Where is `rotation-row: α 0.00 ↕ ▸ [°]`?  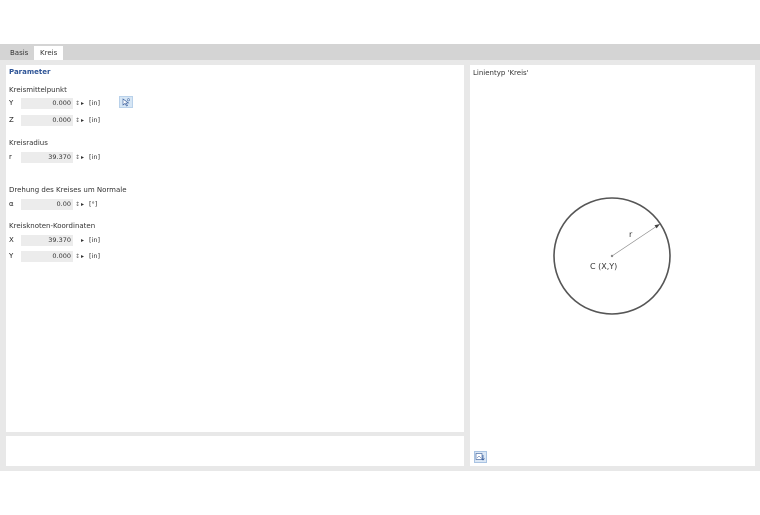
rotation-row: α 0.00 ↕ ▸ [°] is located at coordinates (109, 204).